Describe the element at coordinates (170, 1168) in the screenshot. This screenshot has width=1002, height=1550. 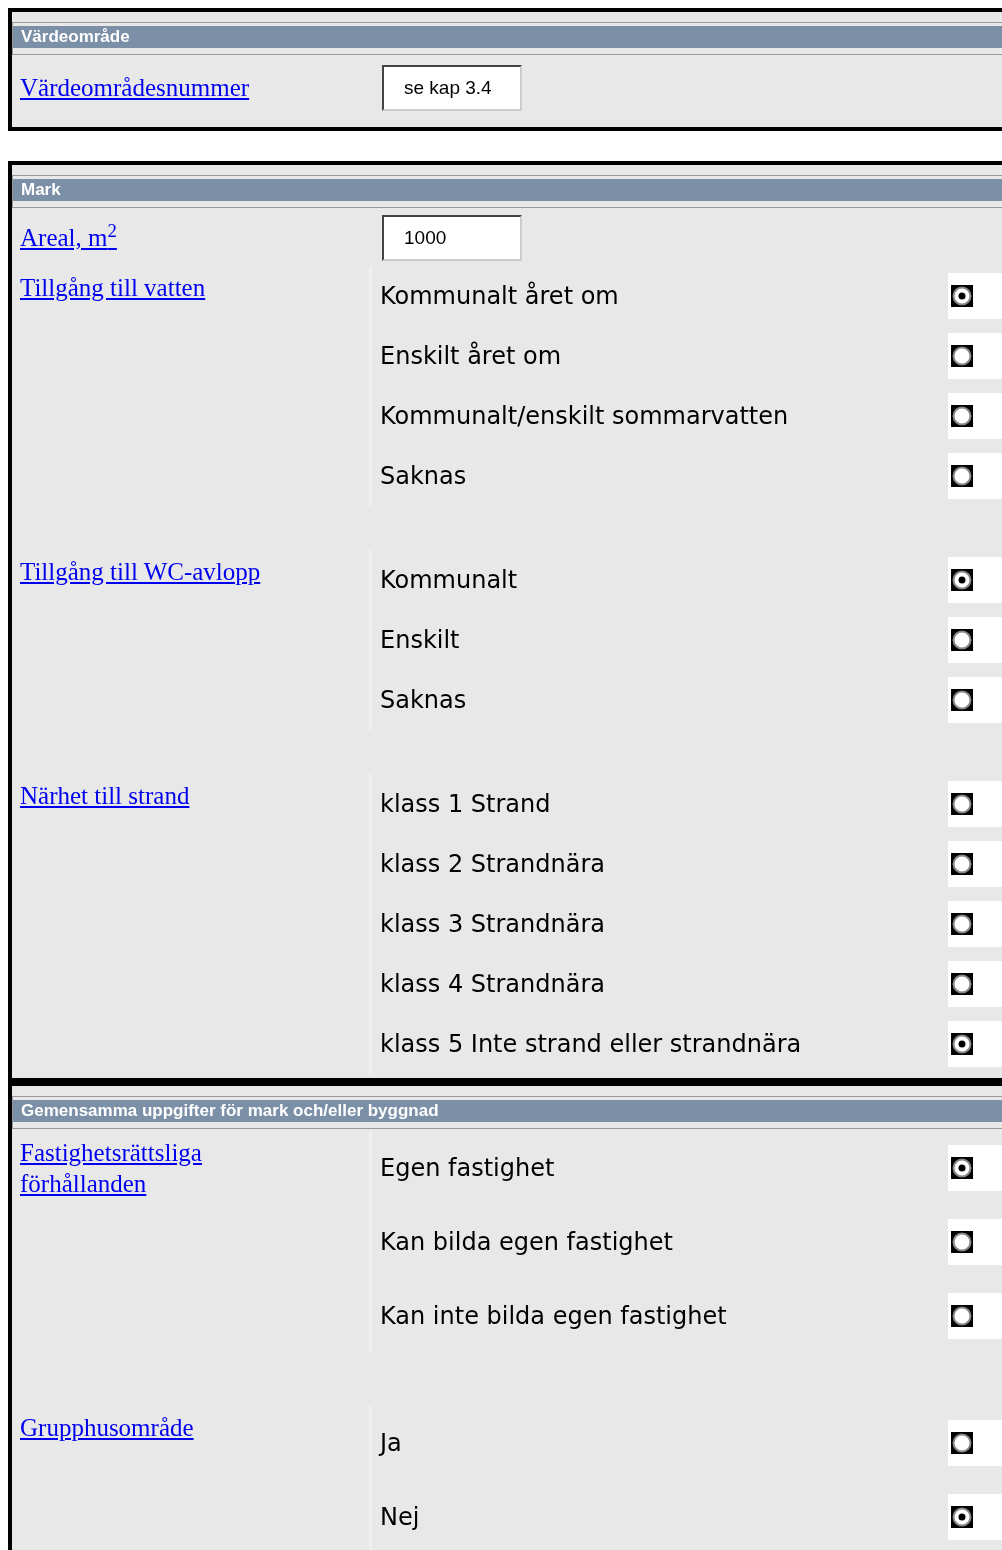
I see `field-link: Fastighetsrättsliga förhållanden` at that location.